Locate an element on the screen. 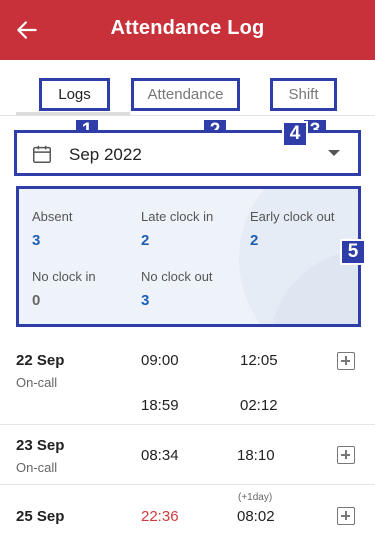  stat-no-clock-out: No clock out 3 is located at coordinates (177, 289).